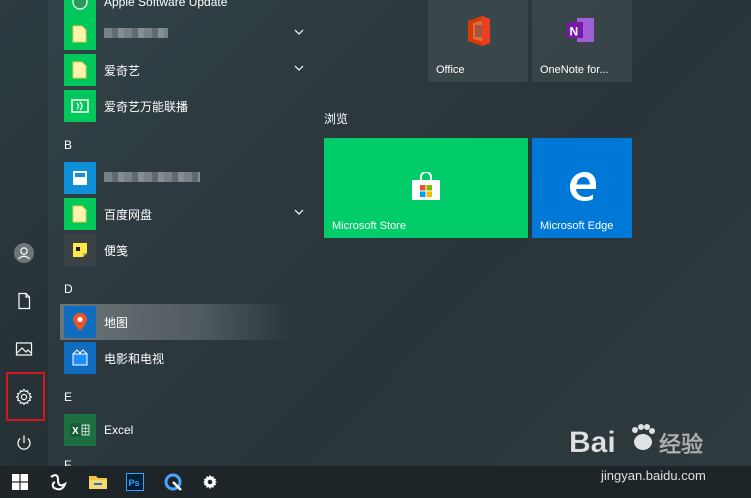  What do you see at coordinates (369, 226) in the screenshot?
I see `tile-label: Microsoft Store` at bounding box center [369, 226].